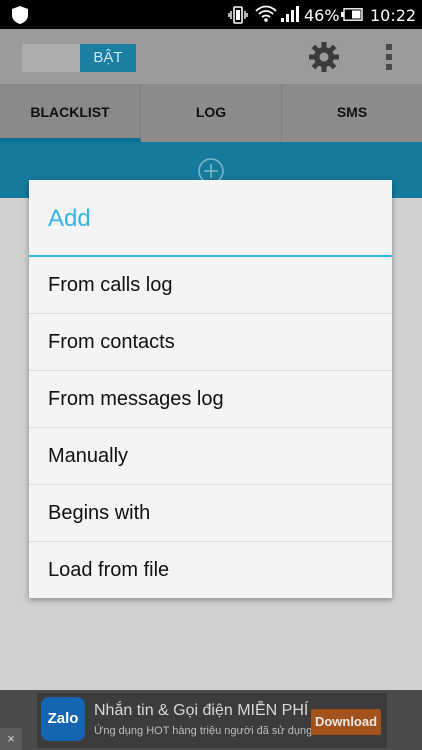 This screenshot has width=422, height=750. I want to click on overflow-menu-icon, so click(389, 57).